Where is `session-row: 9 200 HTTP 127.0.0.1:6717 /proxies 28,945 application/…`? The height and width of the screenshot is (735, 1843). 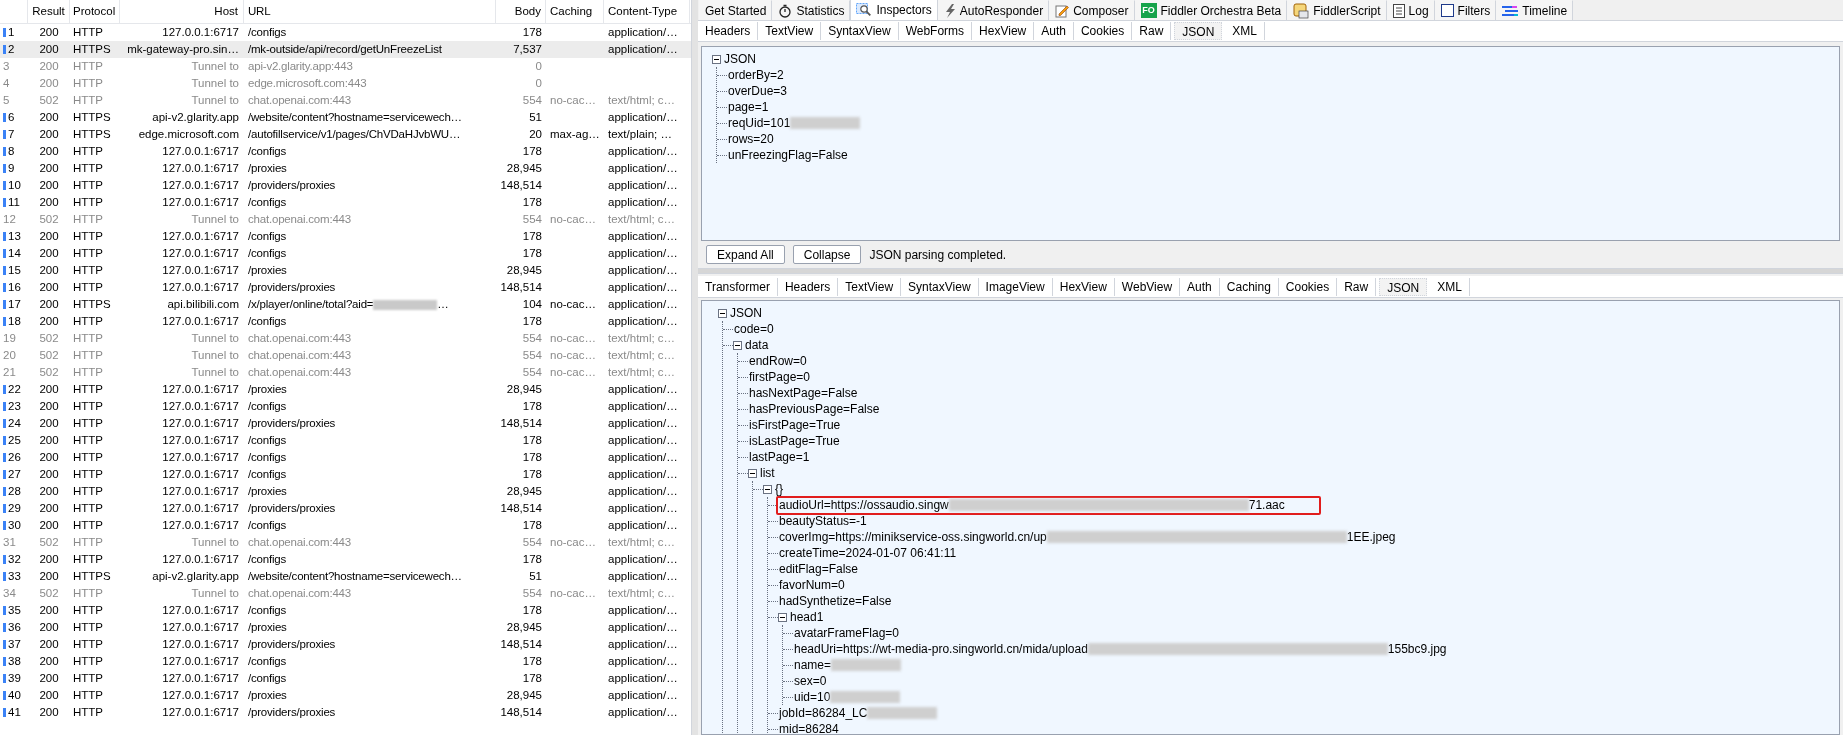 session-row: 9 200 HTTP 127.0.0.1:6717 /proxies 28,945 application/… is located at coordinates (345, 168).